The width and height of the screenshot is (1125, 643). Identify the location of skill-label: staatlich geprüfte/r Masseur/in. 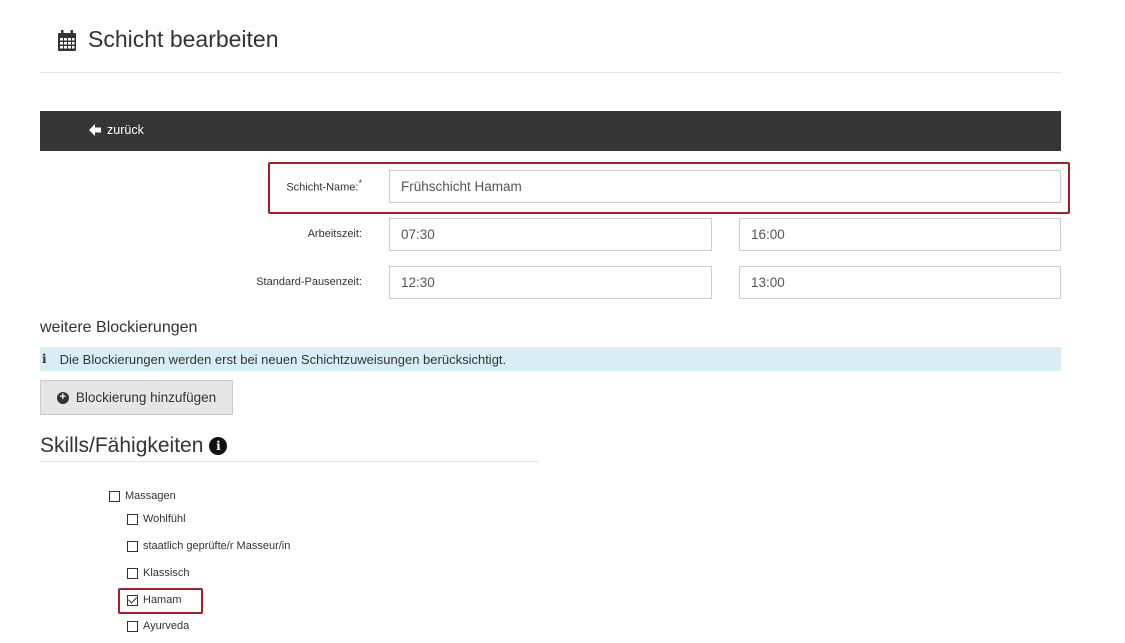
(217, 546).